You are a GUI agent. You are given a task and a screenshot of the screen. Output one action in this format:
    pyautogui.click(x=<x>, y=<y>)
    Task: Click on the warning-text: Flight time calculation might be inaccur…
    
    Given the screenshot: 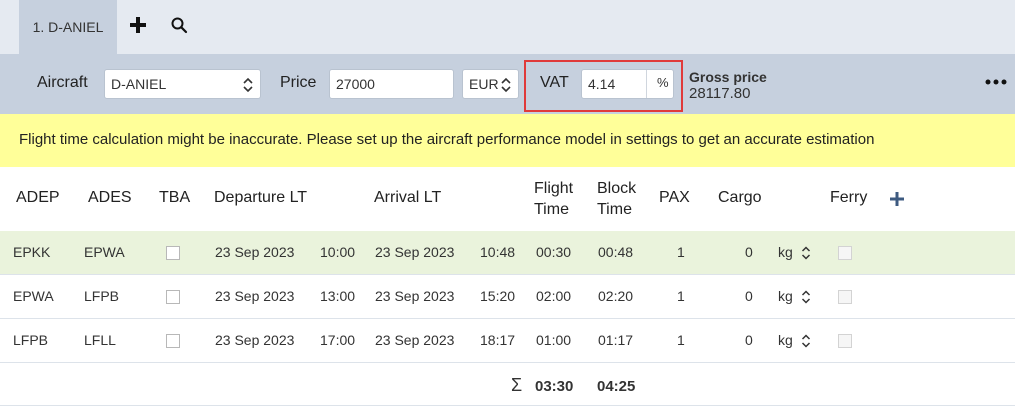 What is the action you would take?
    pyautogui.click(x=447, y=139)
    